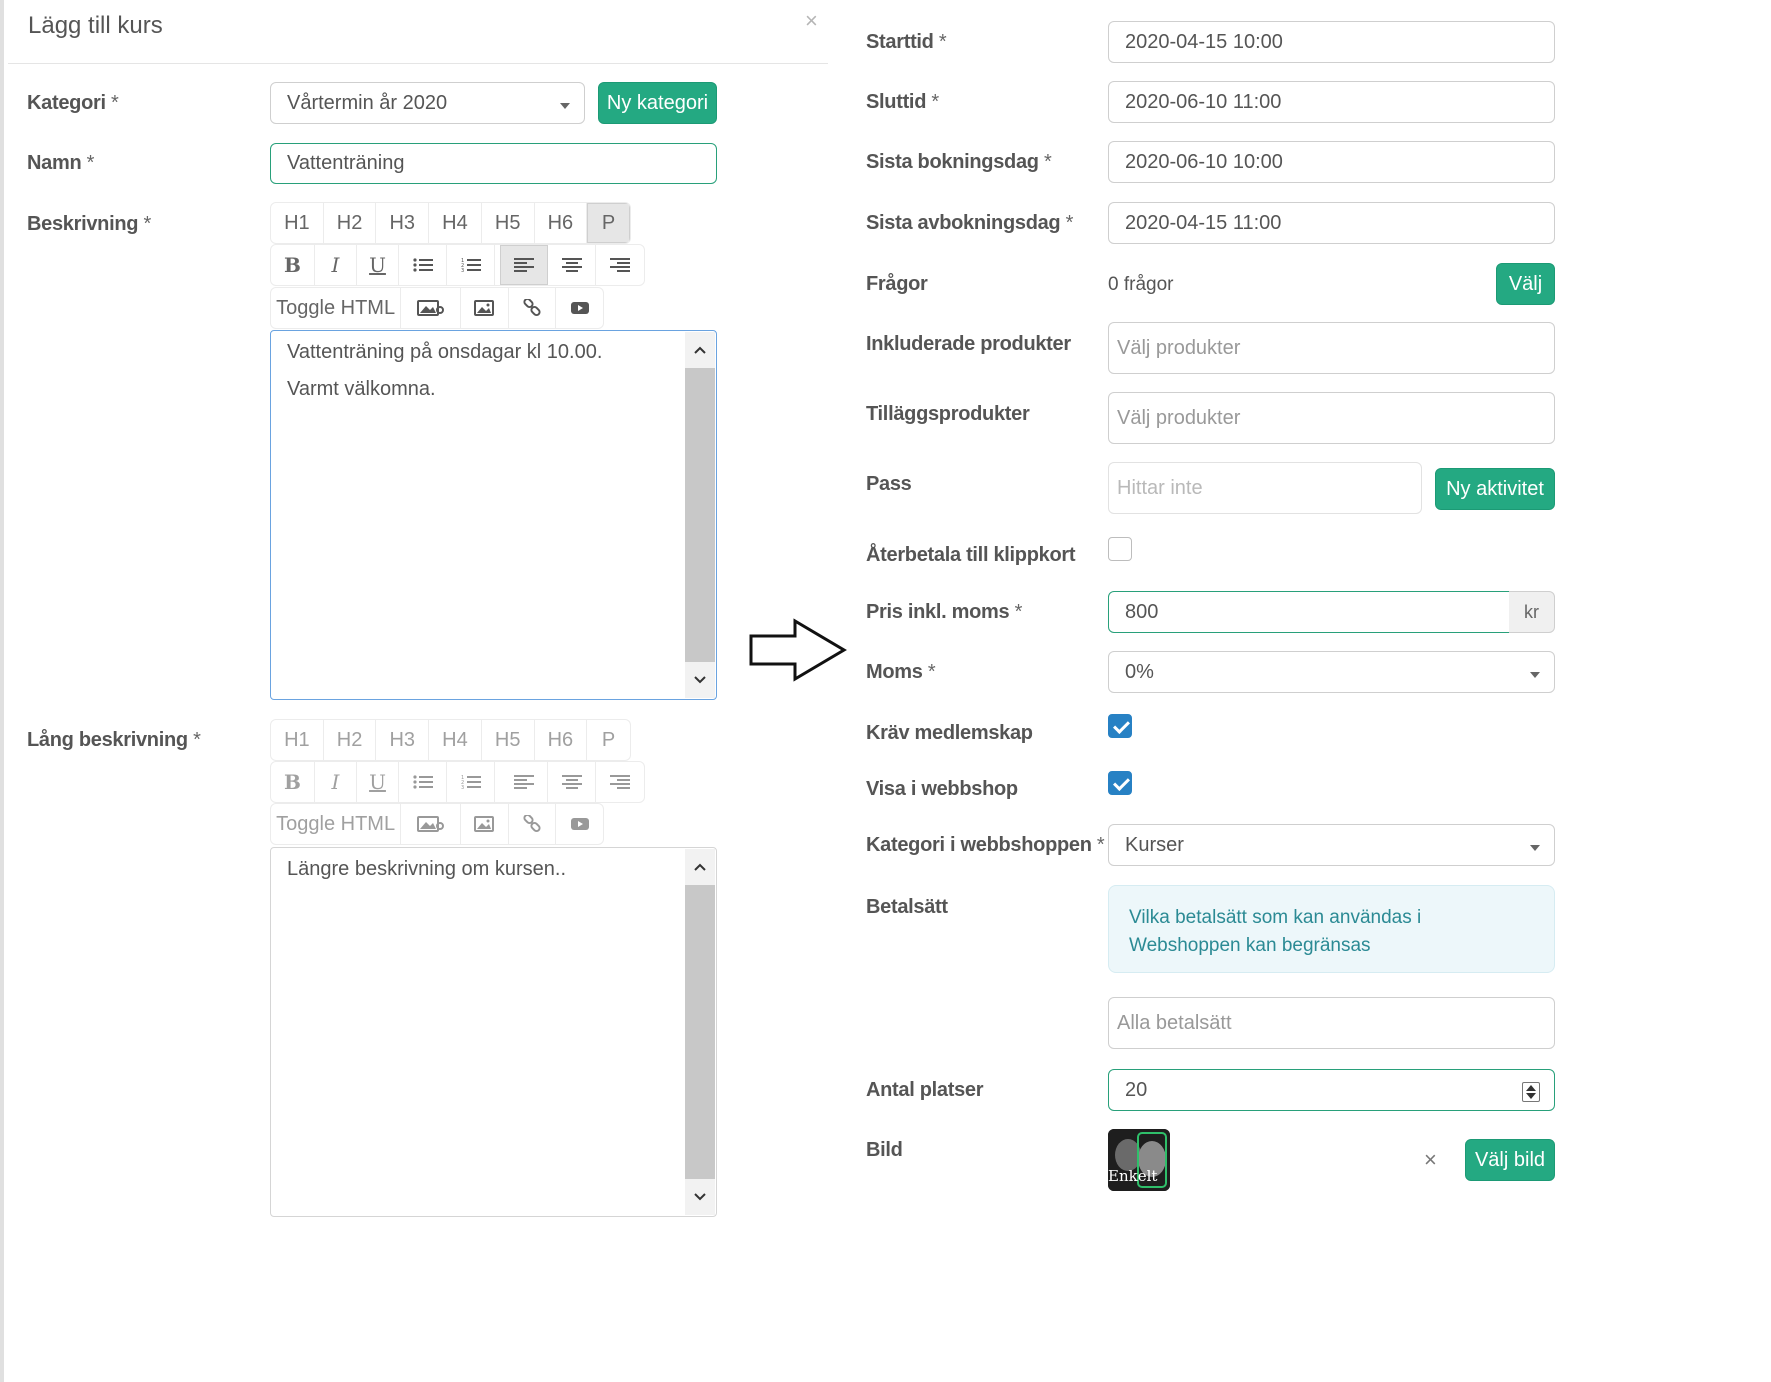  I want to click on moms-select: 0%, so click(1331, 672).